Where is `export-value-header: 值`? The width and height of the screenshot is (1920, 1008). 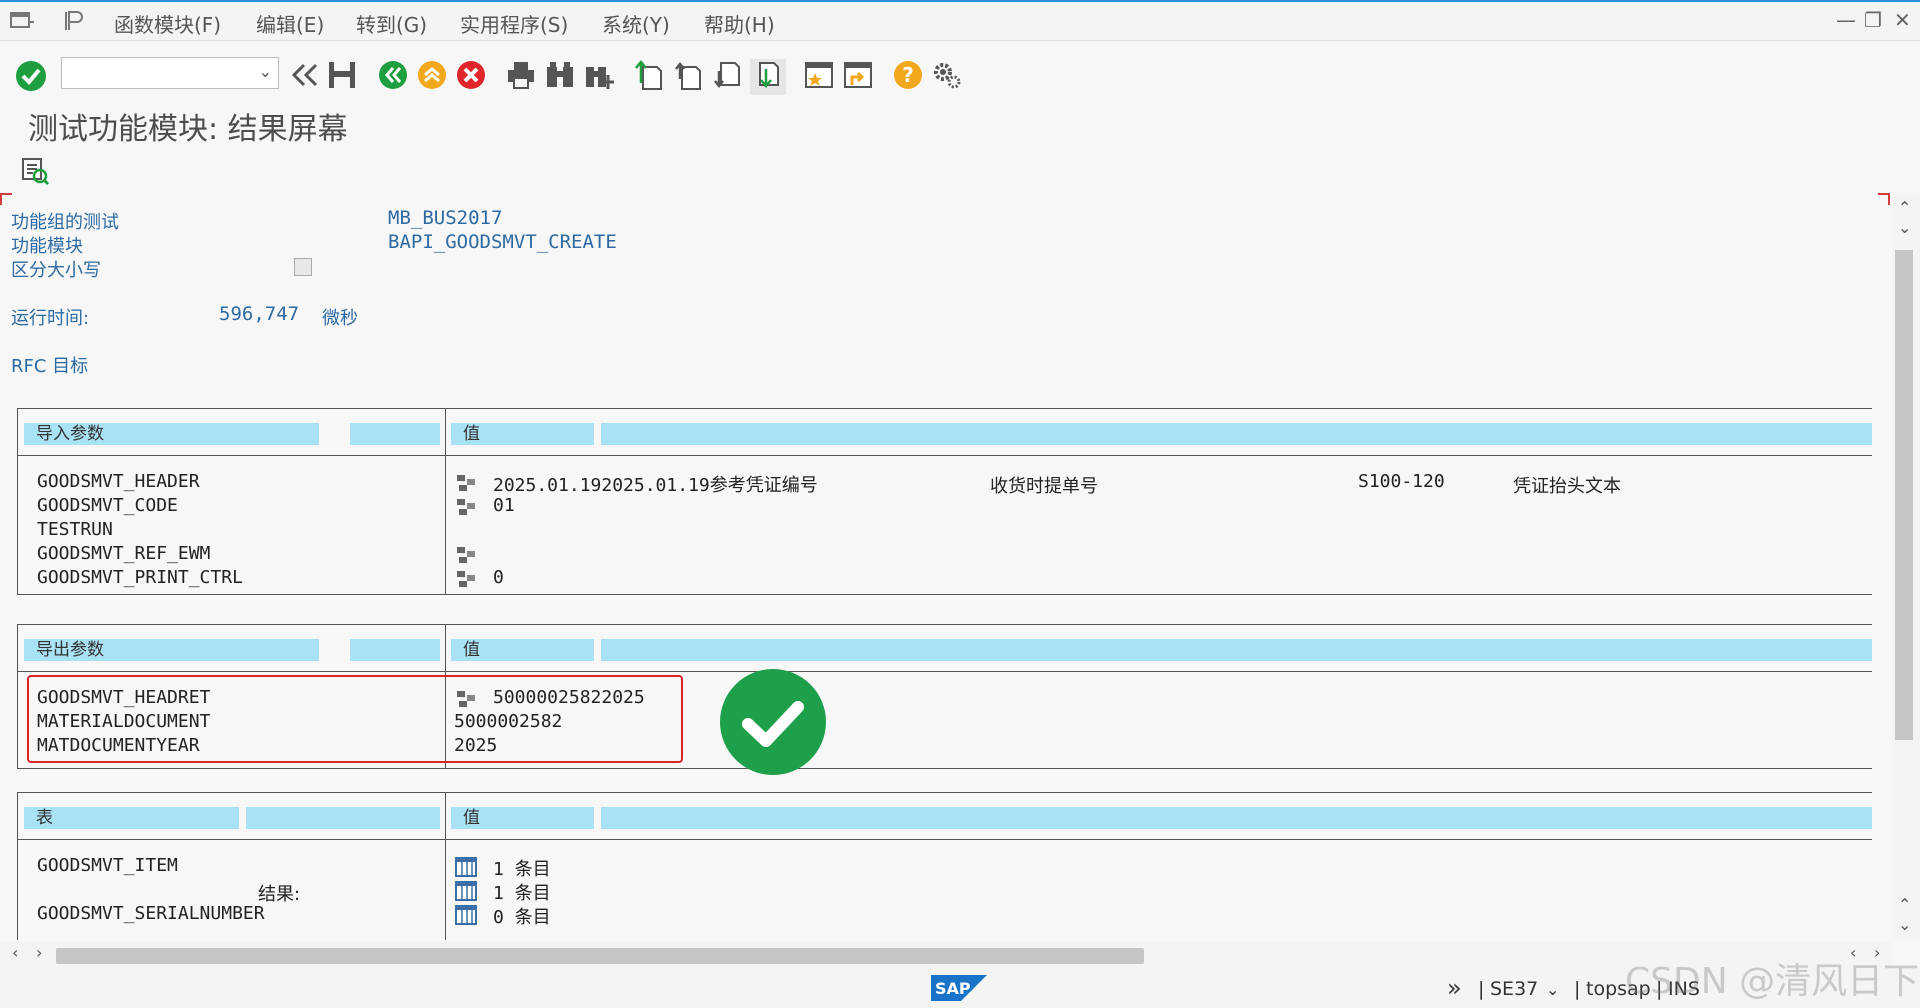 export-value-header: 值 is located at coordinates (522, 650).